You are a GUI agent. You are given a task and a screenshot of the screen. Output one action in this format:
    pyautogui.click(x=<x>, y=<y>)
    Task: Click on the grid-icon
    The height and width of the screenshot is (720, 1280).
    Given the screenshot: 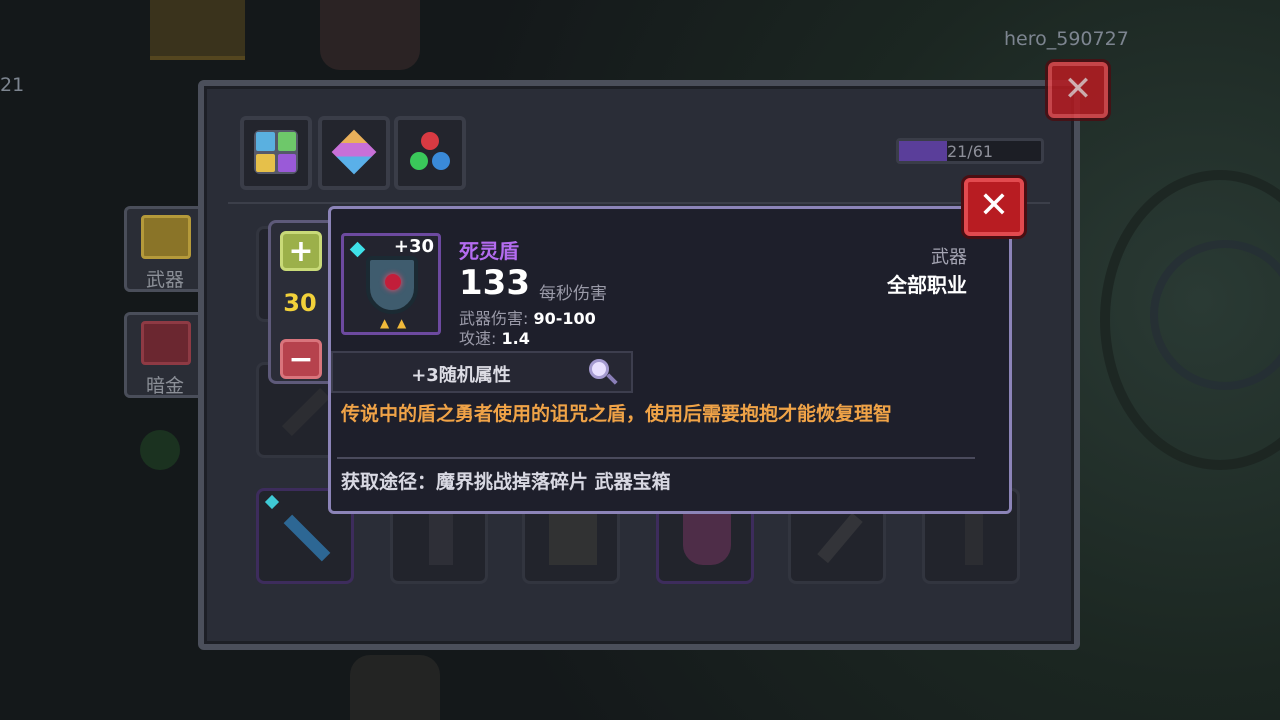 What is the action you would take?
    pyautogui.click(x=276, y=152)
    